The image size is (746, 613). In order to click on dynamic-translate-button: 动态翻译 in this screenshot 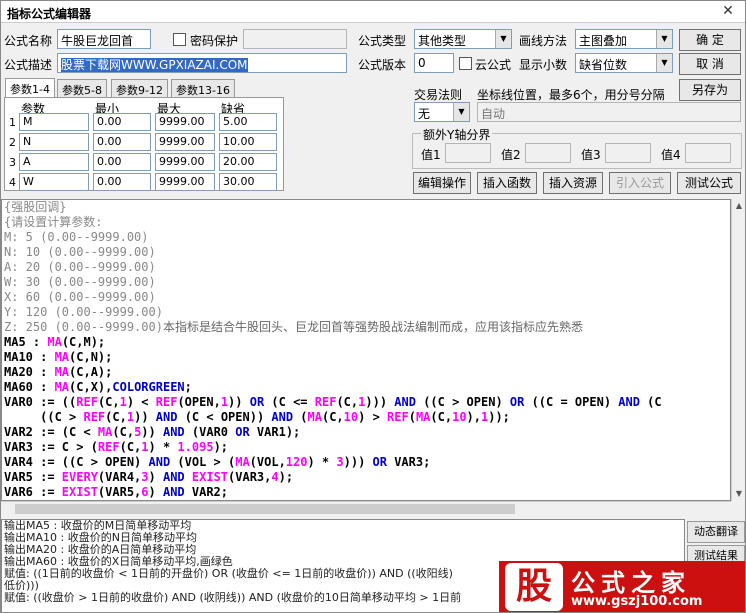, I will do `click(716, 532)`.